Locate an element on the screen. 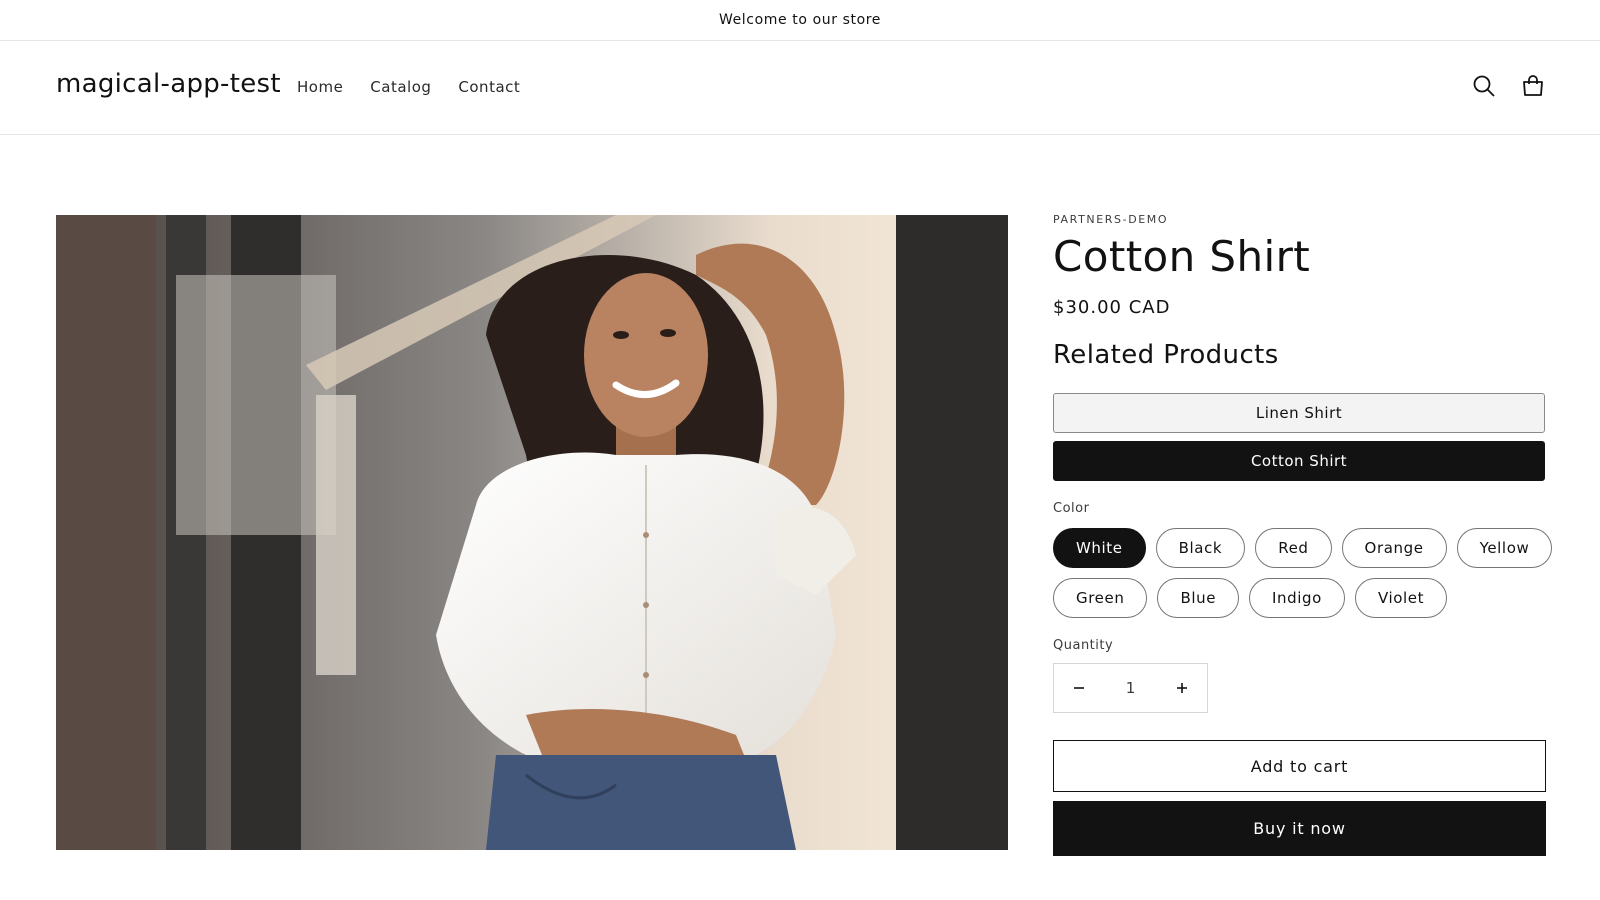  nav-link-catalog: Catalog is located at coordinates (400, 87).